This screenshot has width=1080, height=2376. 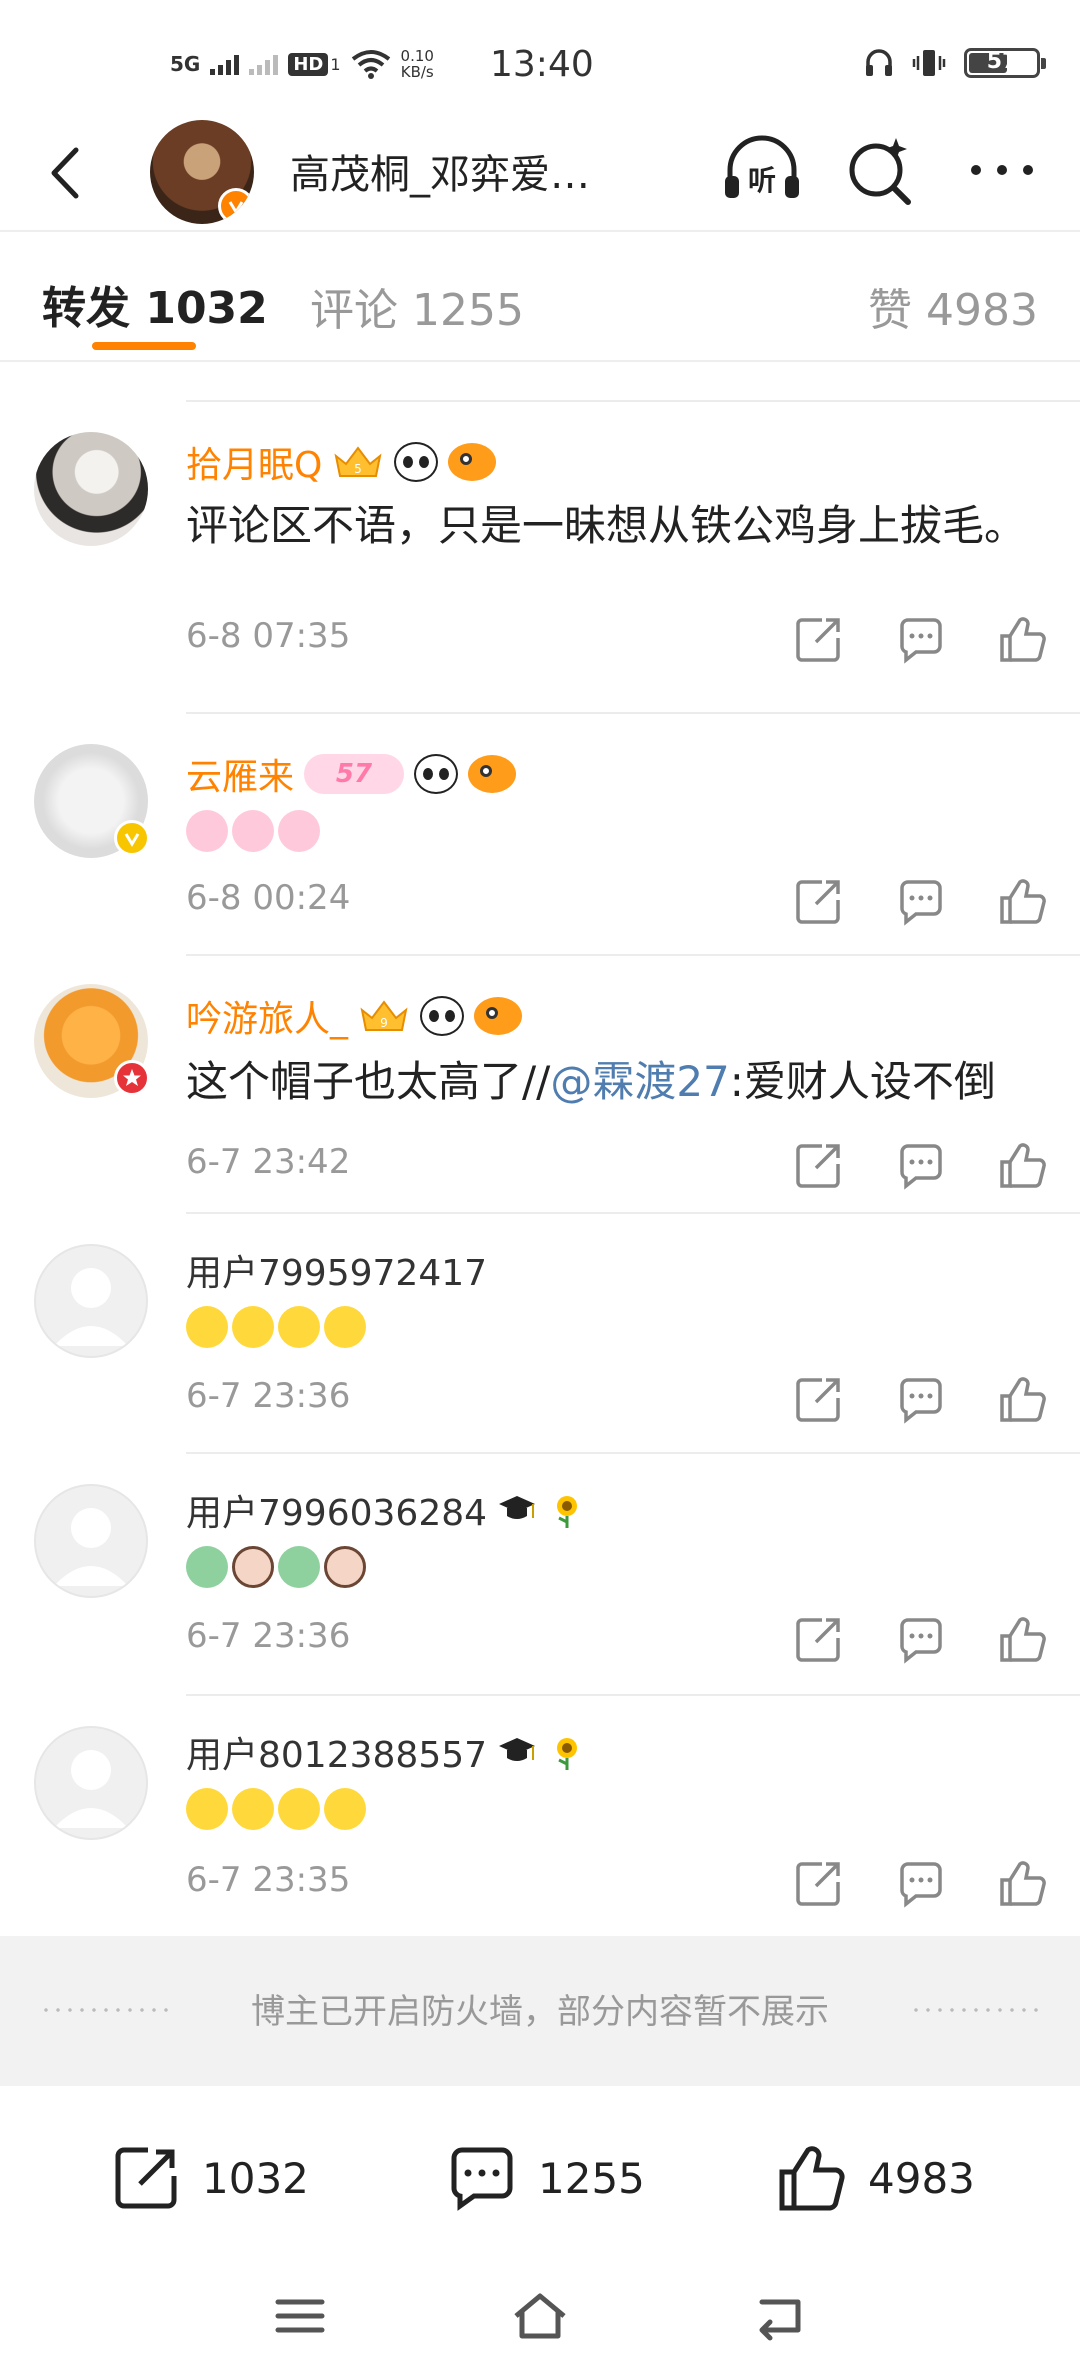 What do you see at coordinates (540, 2316) in the screenshot?
I see `home-icon` at bounding box center [540, 2316].